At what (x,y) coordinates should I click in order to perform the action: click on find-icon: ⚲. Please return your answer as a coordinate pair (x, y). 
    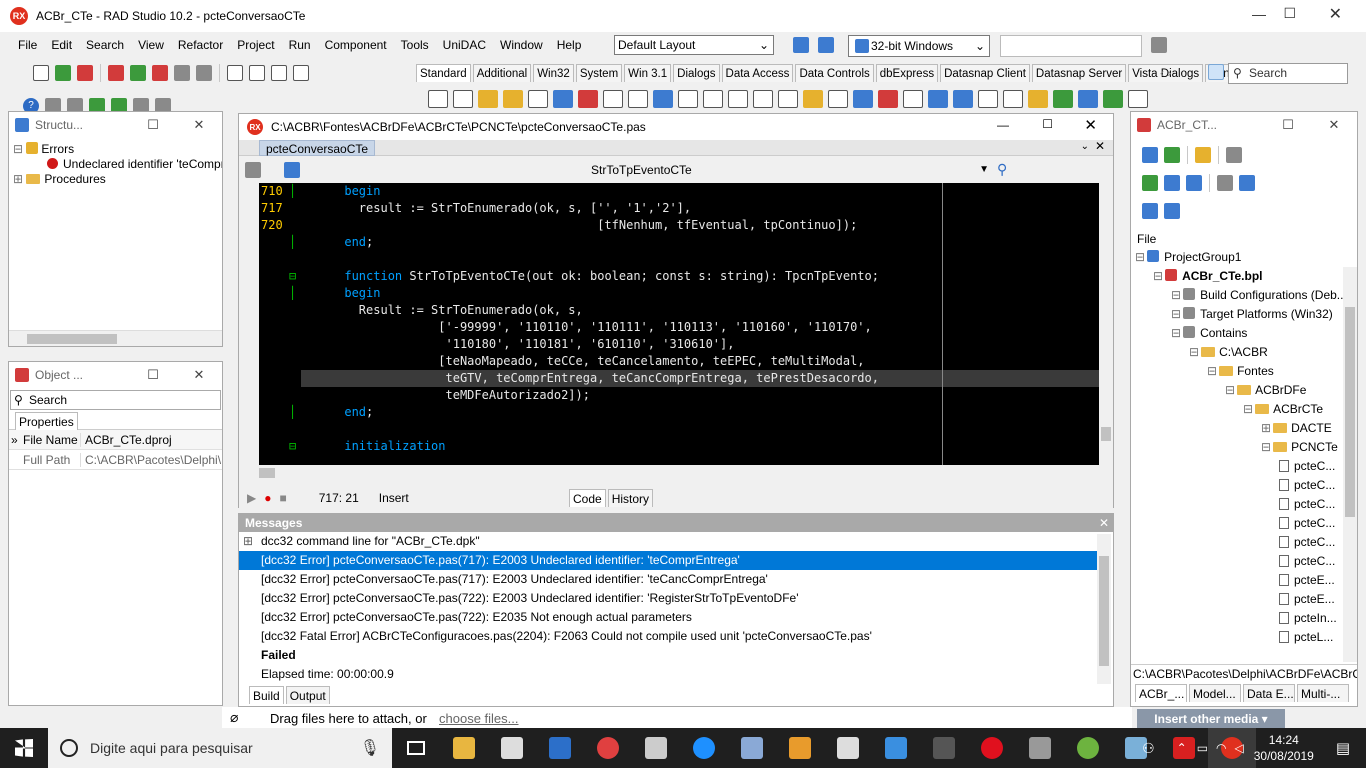
    Looking at the image, I should click on (1002, 169).